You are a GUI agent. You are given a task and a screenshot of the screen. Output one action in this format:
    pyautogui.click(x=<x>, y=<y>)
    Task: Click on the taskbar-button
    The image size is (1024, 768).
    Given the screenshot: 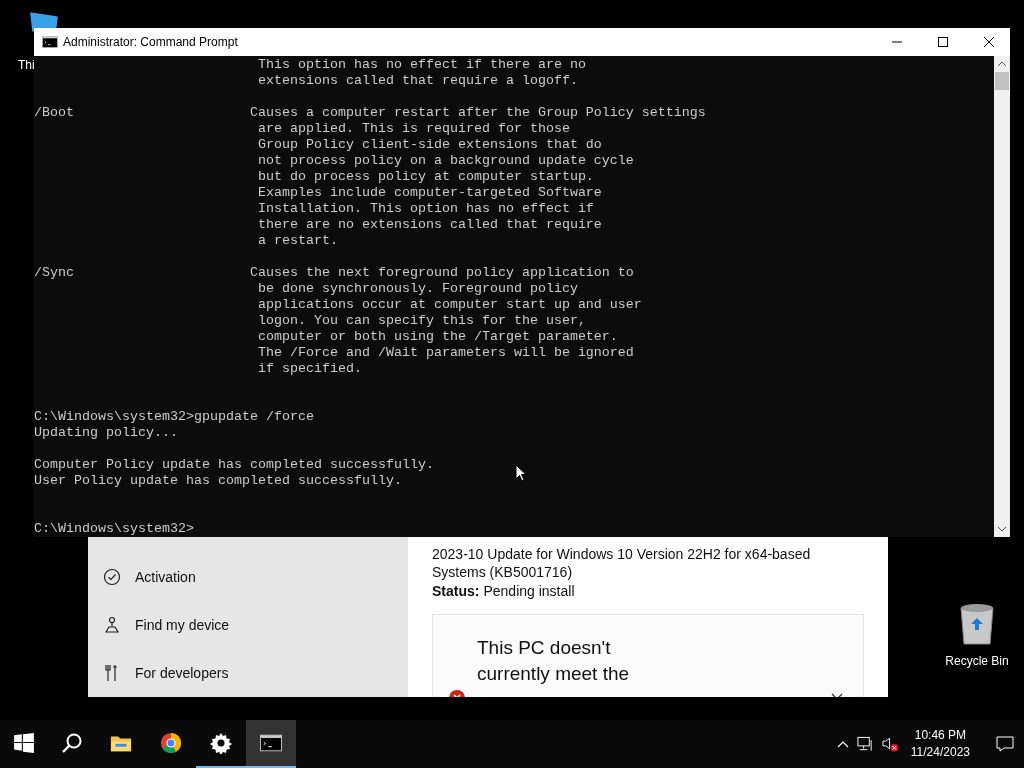 What is the action you would take?
    pyautogui.click(x=271, y=744)
    